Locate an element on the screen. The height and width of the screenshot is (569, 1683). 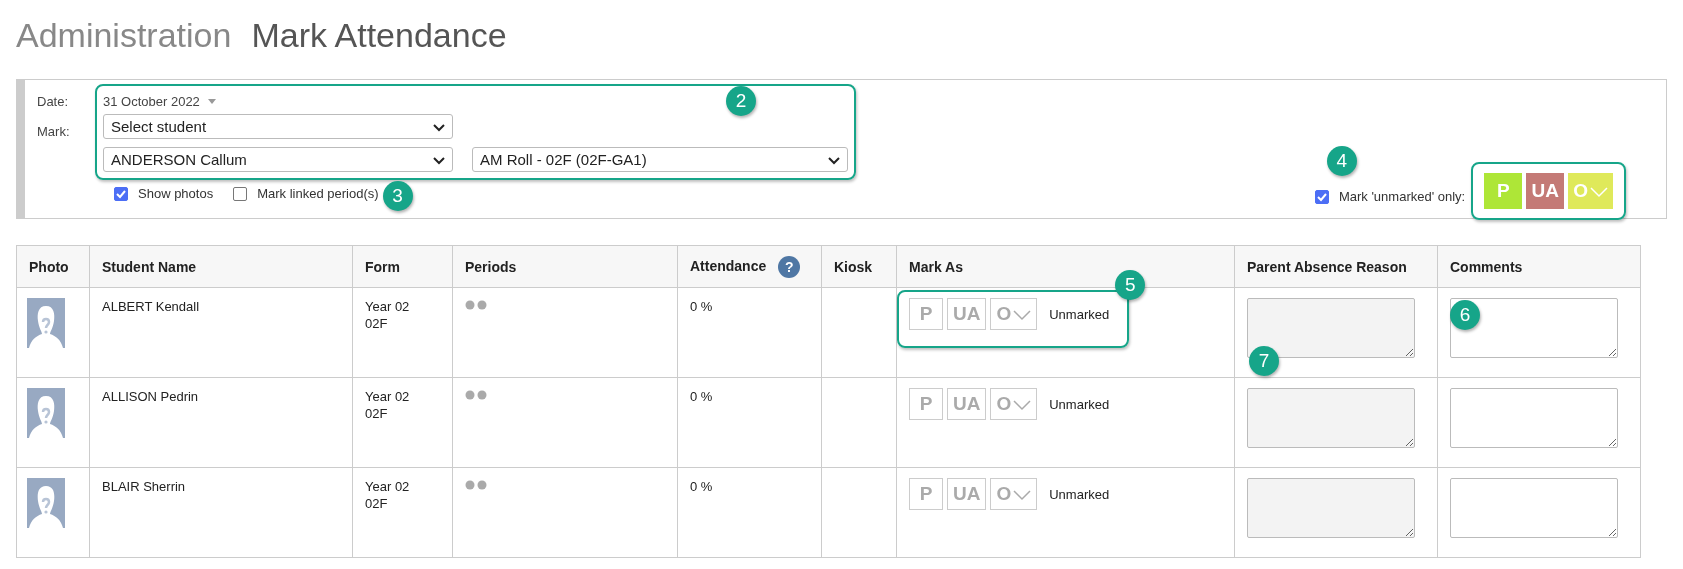
select-field: AM Roll - 02F (02F-GA1) is located at coordinates (660, 159).